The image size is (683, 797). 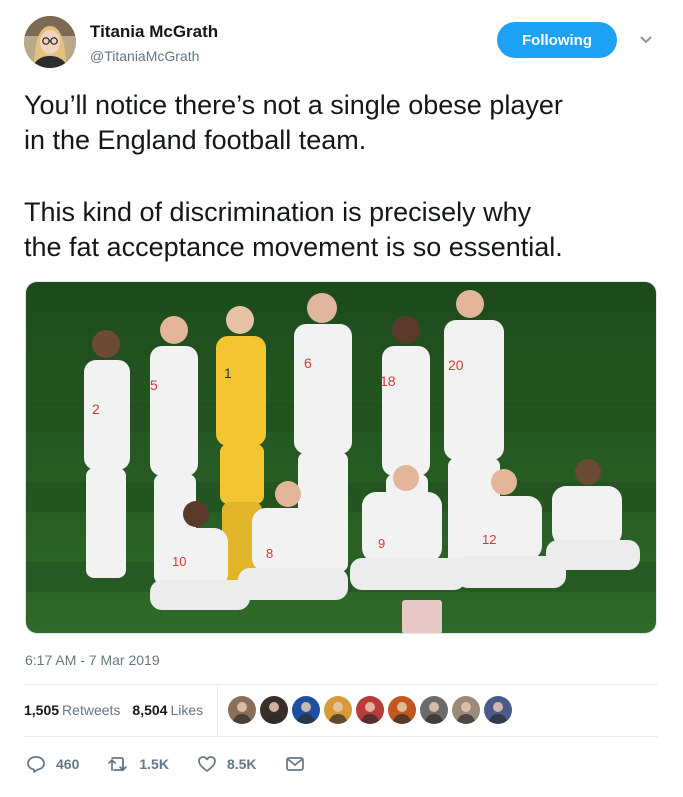 What do you see at coordinates (228, 373) in the screenshot?
I see `shirt-number: 1` at bounding box center [228, 373].